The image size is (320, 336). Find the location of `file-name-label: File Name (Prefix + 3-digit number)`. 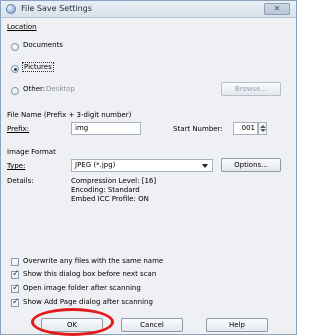

file-name-label: File Name (Prefix + 3-digit number) is located at coordinates (69, 115).